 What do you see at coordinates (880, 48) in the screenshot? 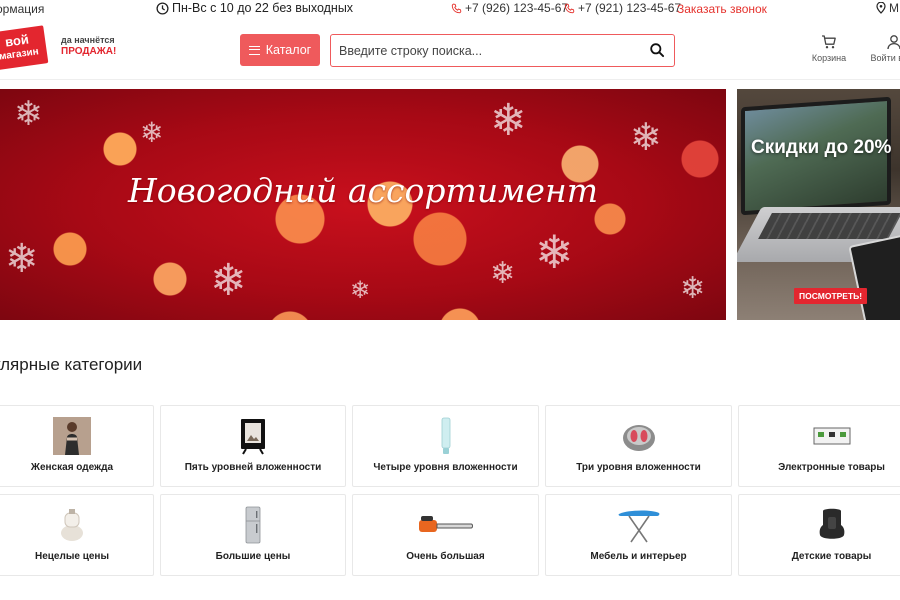
I see `login-button: Войти в к` at bounding box center [880, 48].